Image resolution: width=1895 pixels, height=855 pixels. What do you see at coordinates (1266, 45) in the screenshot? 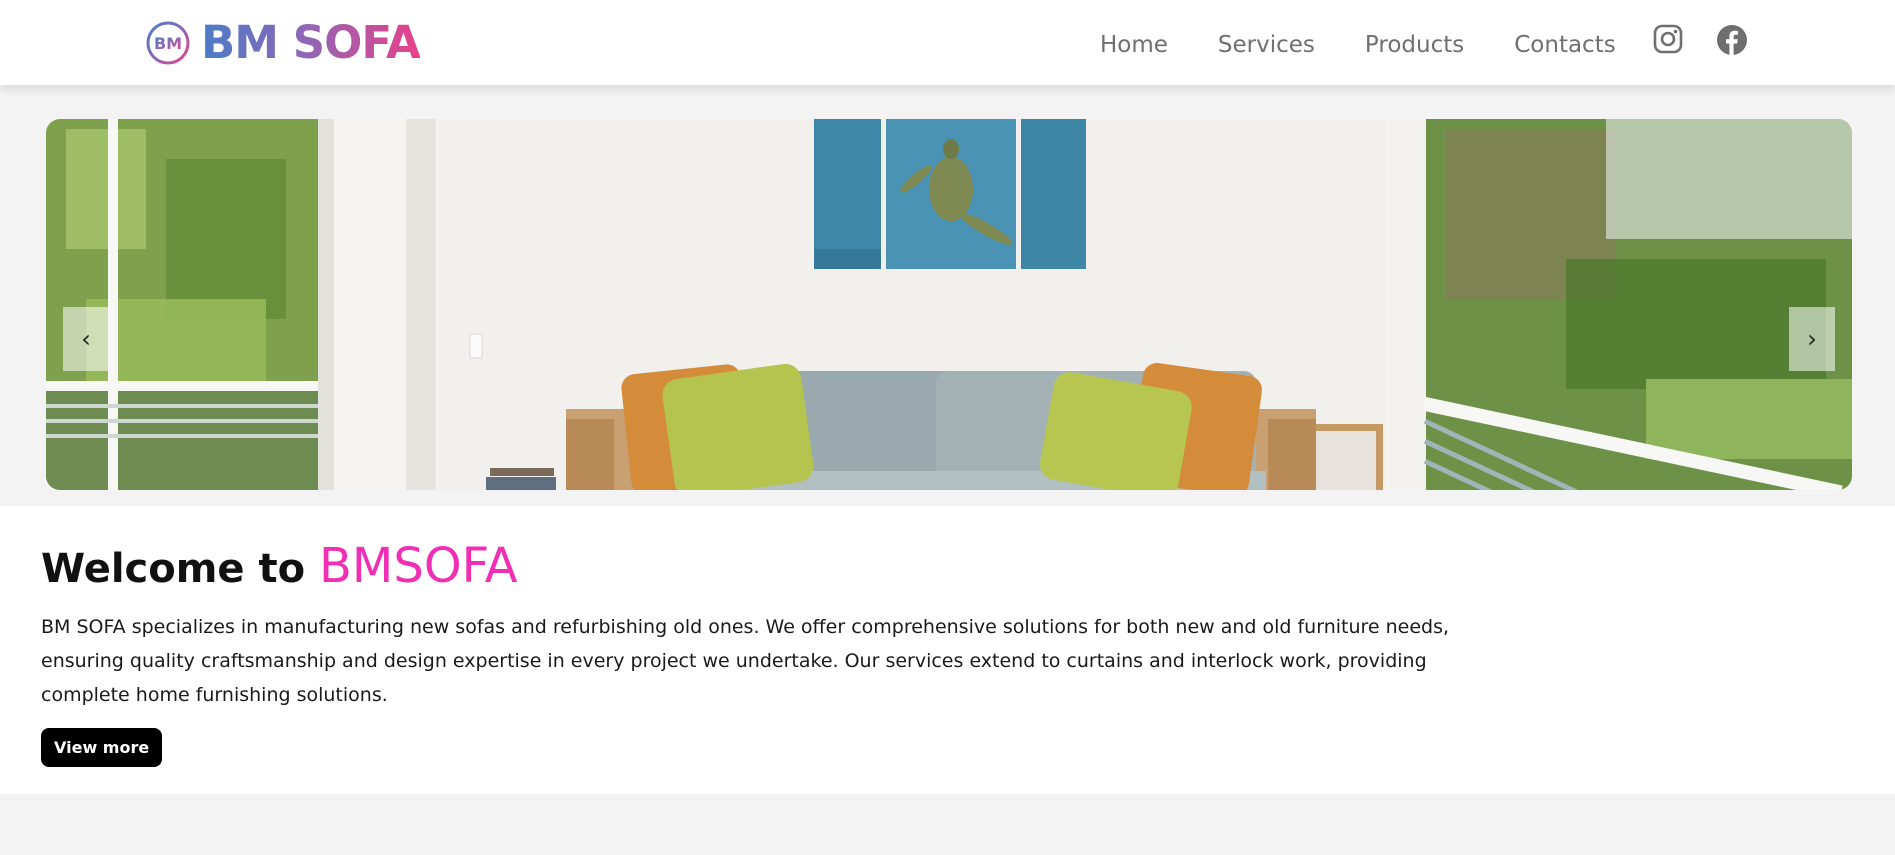
I see `nav-services: Services` at bounding box center [1266, 45].